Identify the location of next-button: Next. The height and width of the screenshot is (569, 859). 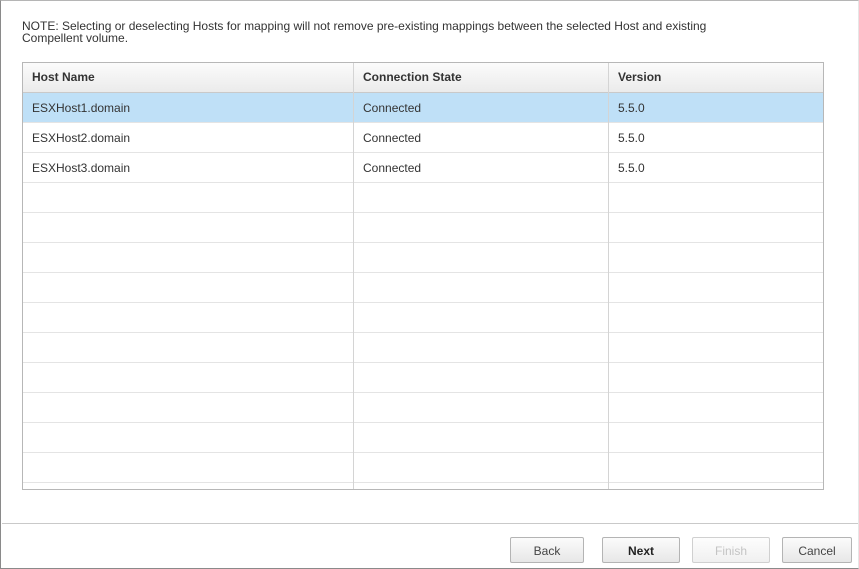
(641, 550).